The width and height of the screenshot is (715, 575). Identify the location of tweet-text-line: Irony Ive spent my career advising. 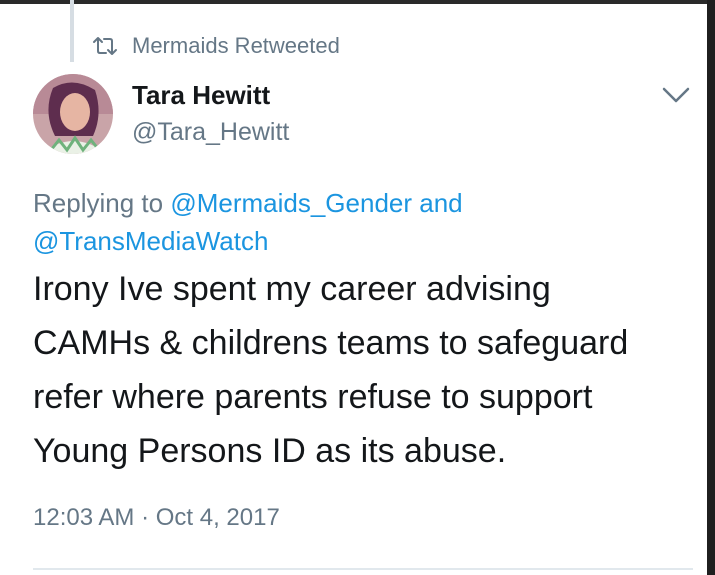
(292, 289).